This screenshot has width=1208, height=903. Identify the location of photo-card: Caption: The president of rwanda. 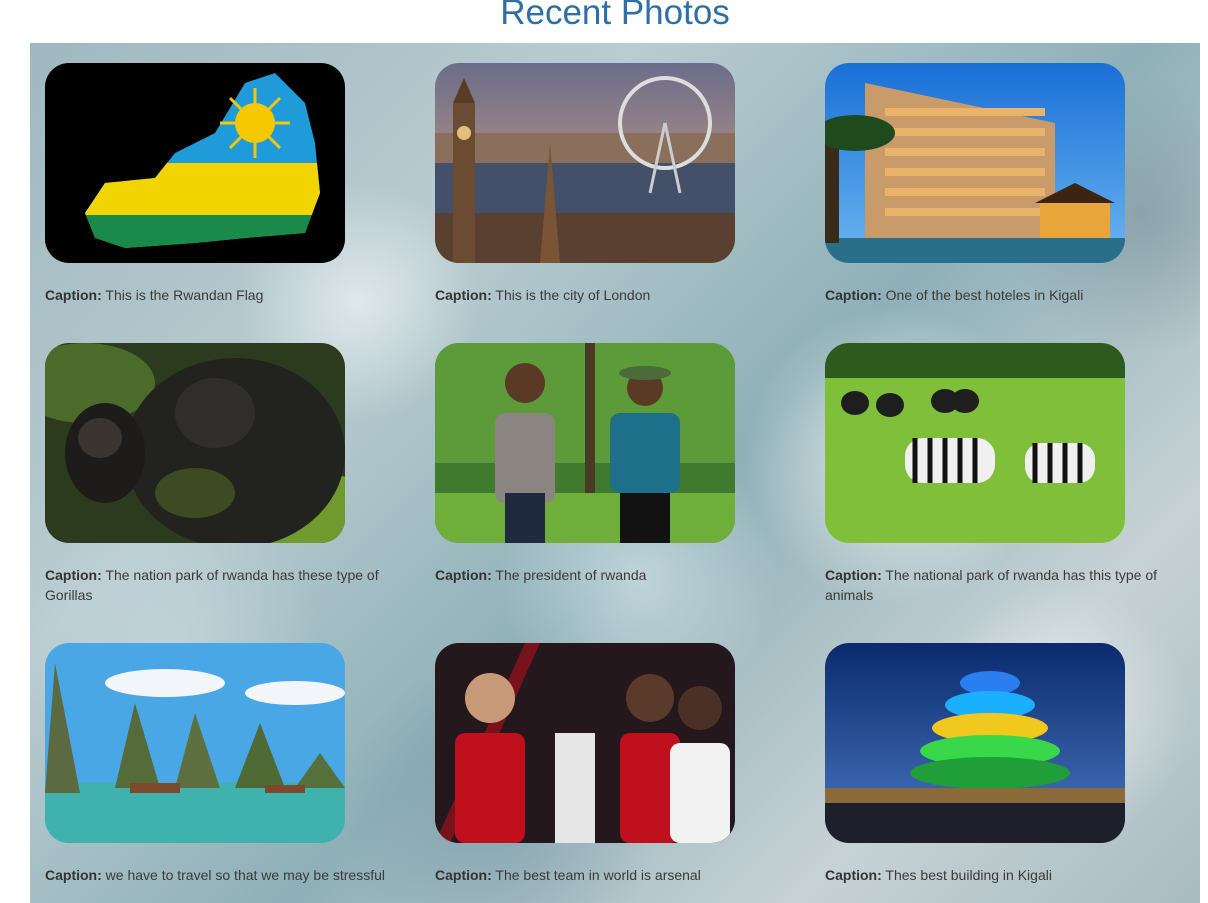
(615, 464).